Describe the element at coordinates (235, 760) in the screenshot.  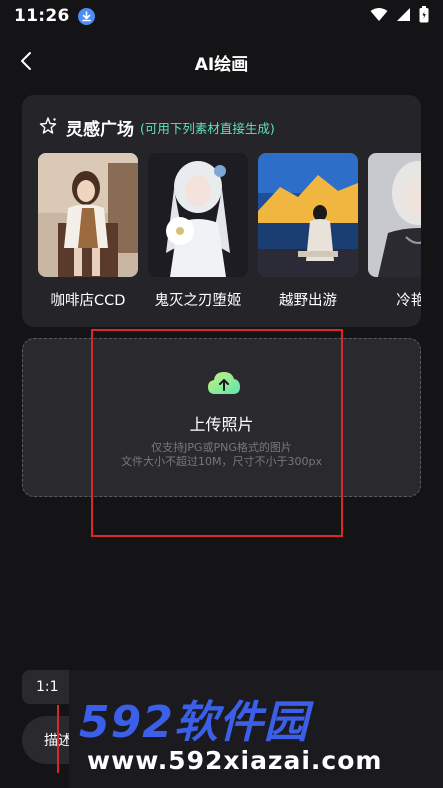
I see `watermark-url: www.592xiazai.com` at that location.